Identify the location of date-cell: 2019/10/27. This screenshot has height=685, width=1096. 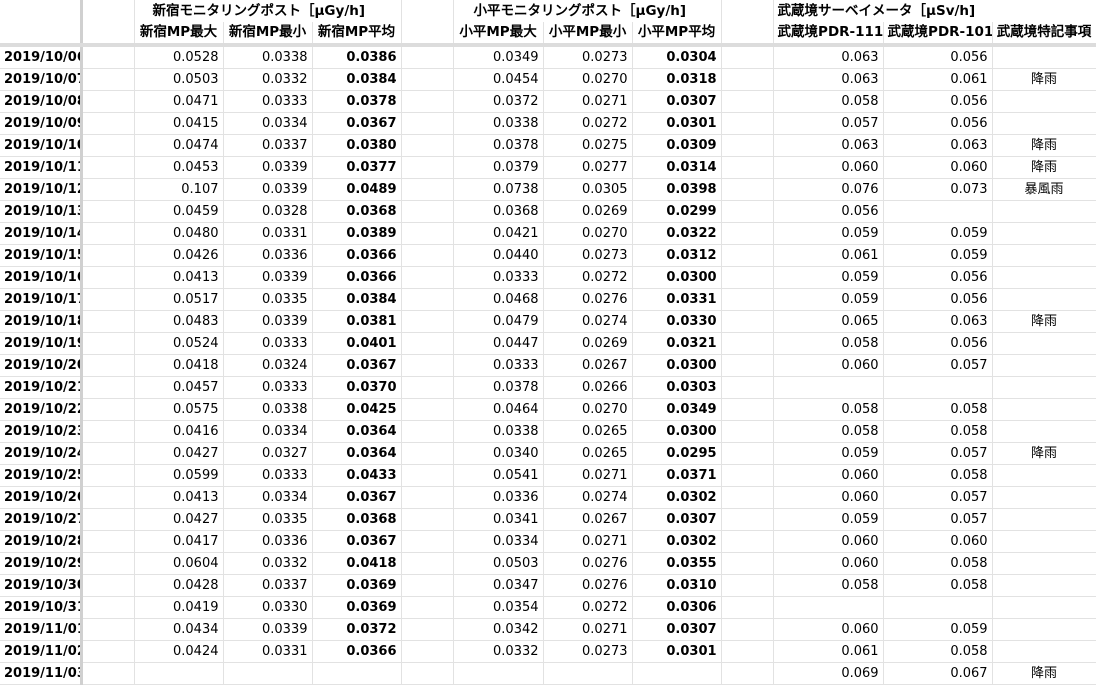
(41, 519).